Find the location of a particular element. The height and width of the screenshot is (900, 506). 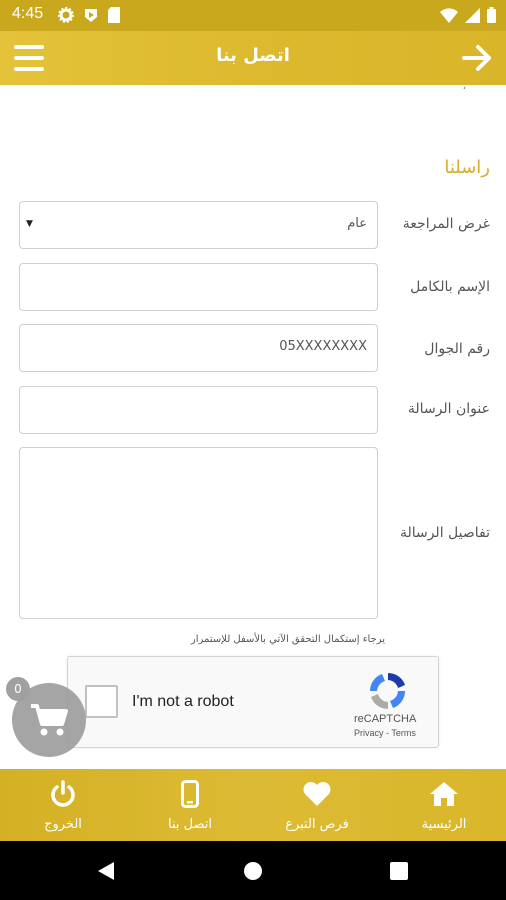

back-button is located at coordinates (478, 58).